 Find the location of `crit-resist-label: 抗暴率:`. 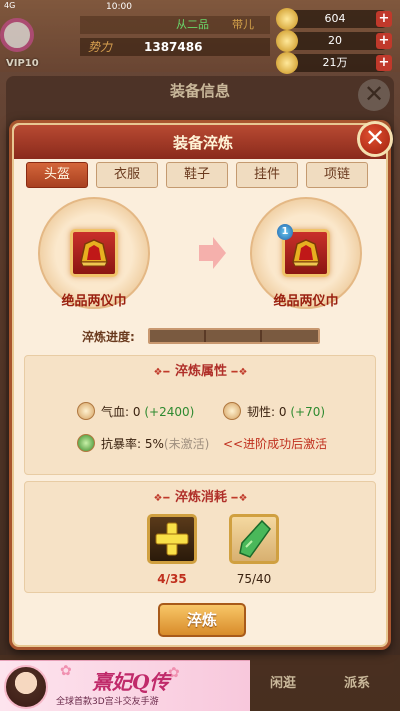

crit-resist-label: 抗暴率: is located at coordinates (121, 444).